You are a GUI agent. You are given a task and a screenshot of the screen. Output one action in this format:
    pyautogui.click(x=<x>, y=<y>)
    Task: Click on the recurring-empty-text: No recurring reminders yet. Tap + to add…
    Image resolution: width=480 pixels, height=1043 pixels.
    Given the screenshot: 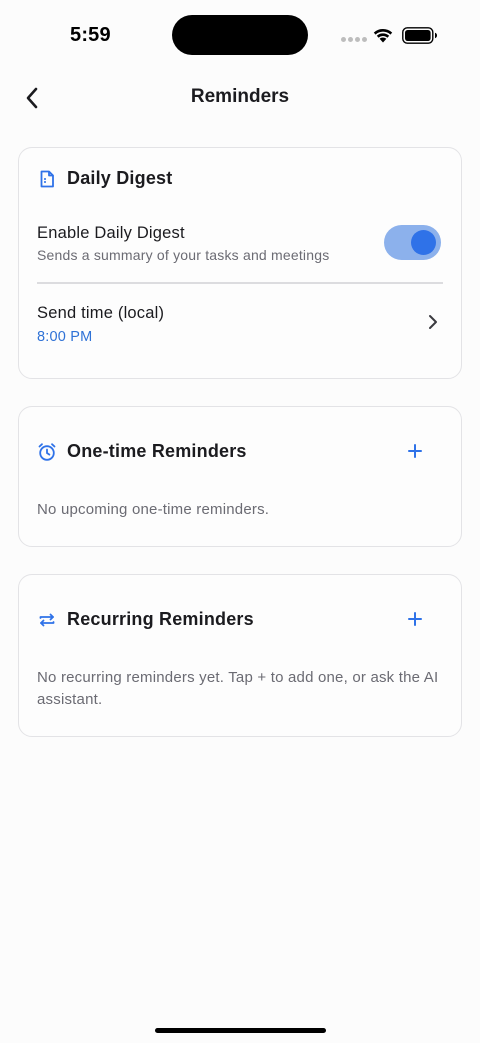 What is the action you would take?
    pyautogui.click(x=238, y=688)
    